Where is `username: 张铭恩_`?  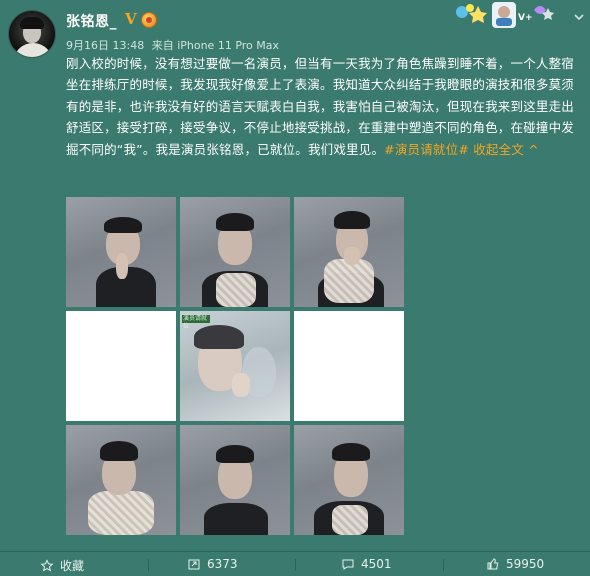 username: 张铭恩_ is located at coordinates (91, 21).